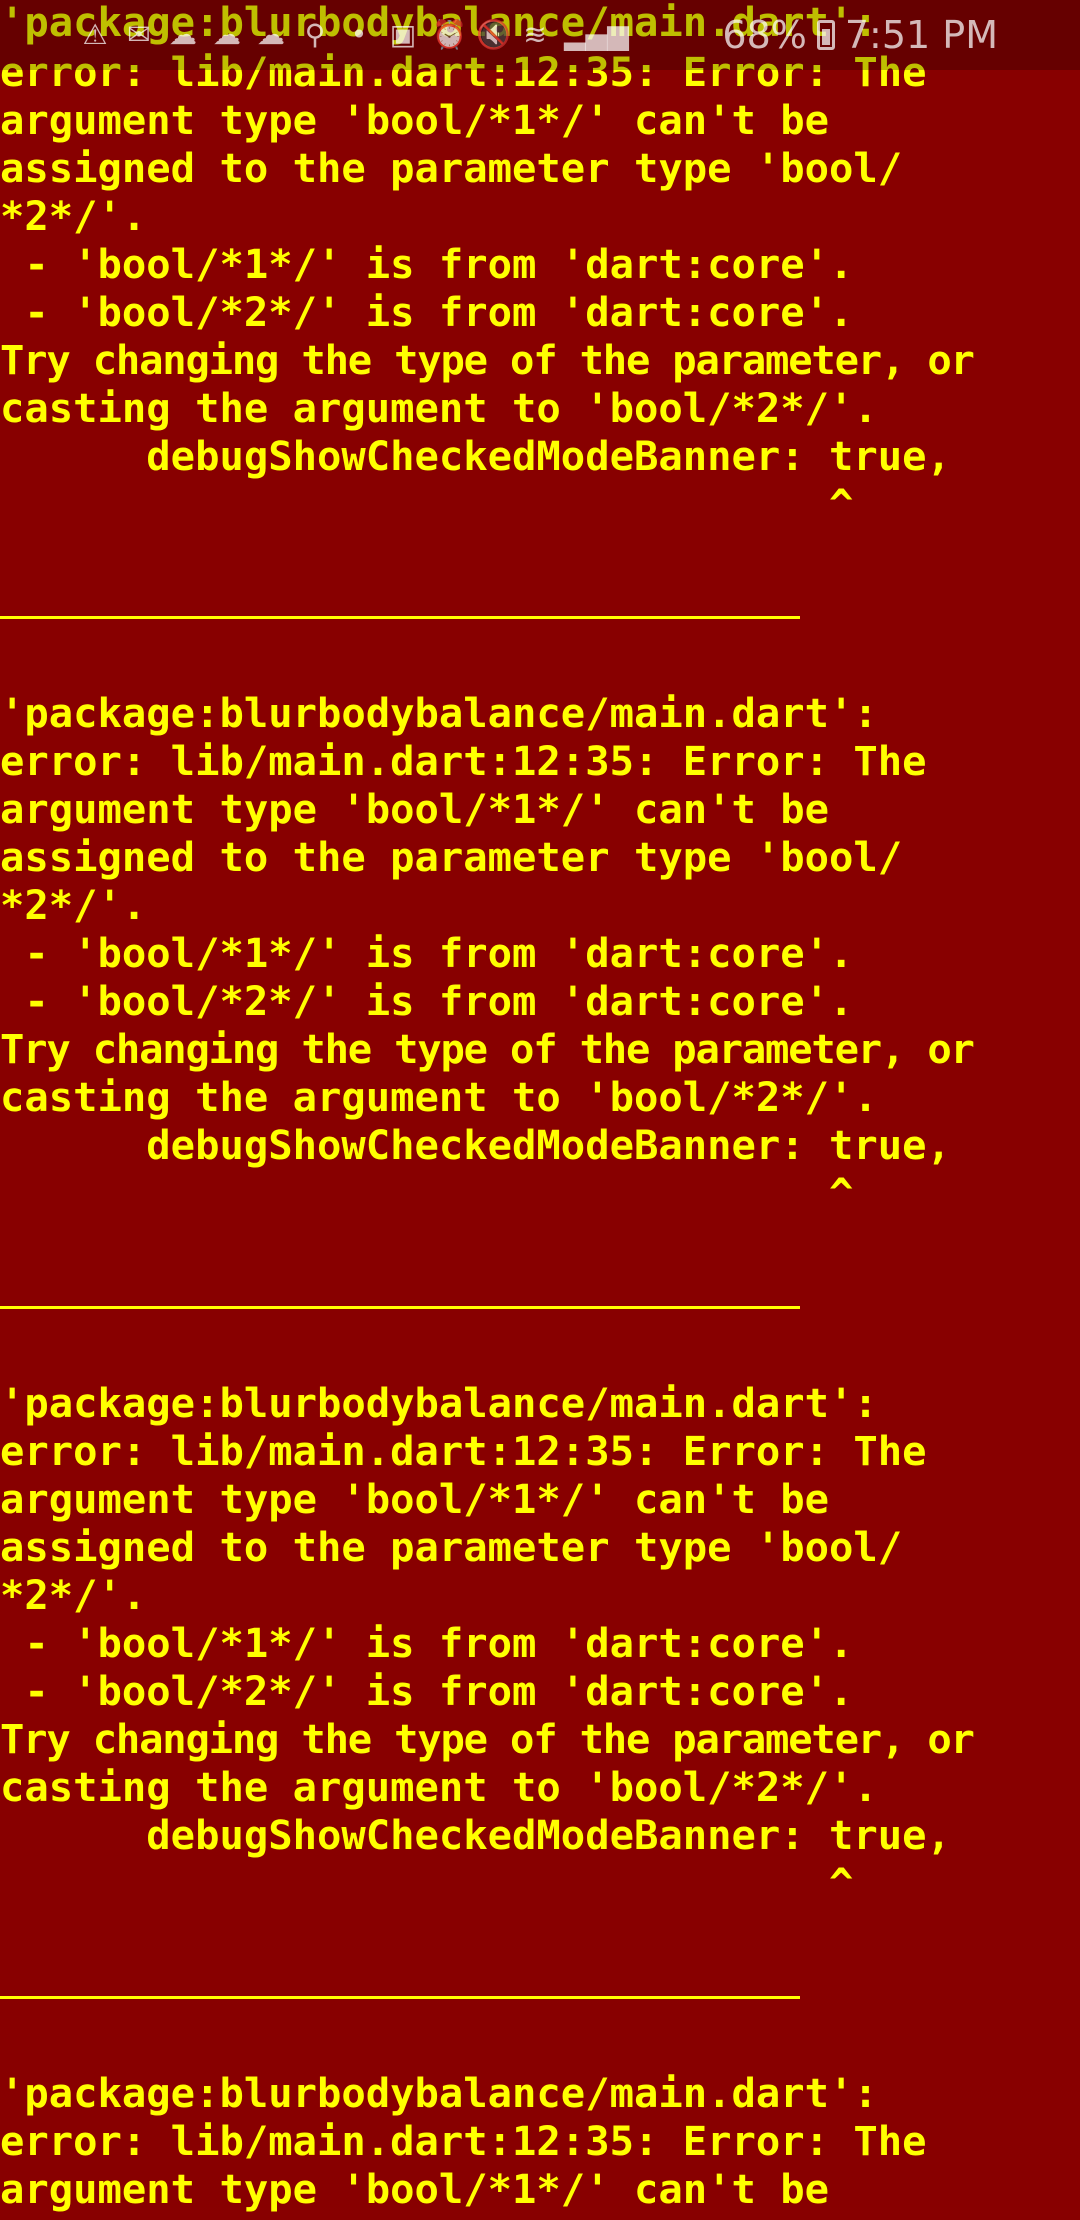 The image size is (1080, 2220). Describe the element at coordinates (403, 34) in the screenshot. I see `image-icon: ▣` at that location.